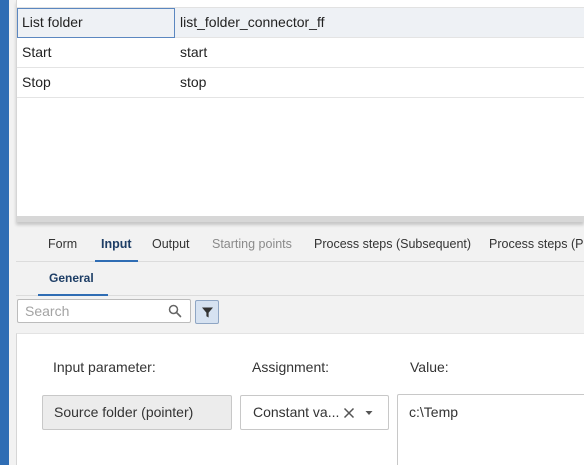 The height and width of the screenshot is (465, 584). What do you see at coordinates (193, 82) in the screenshot?
I see `row-value: stop` at bounding box center [193, 82].